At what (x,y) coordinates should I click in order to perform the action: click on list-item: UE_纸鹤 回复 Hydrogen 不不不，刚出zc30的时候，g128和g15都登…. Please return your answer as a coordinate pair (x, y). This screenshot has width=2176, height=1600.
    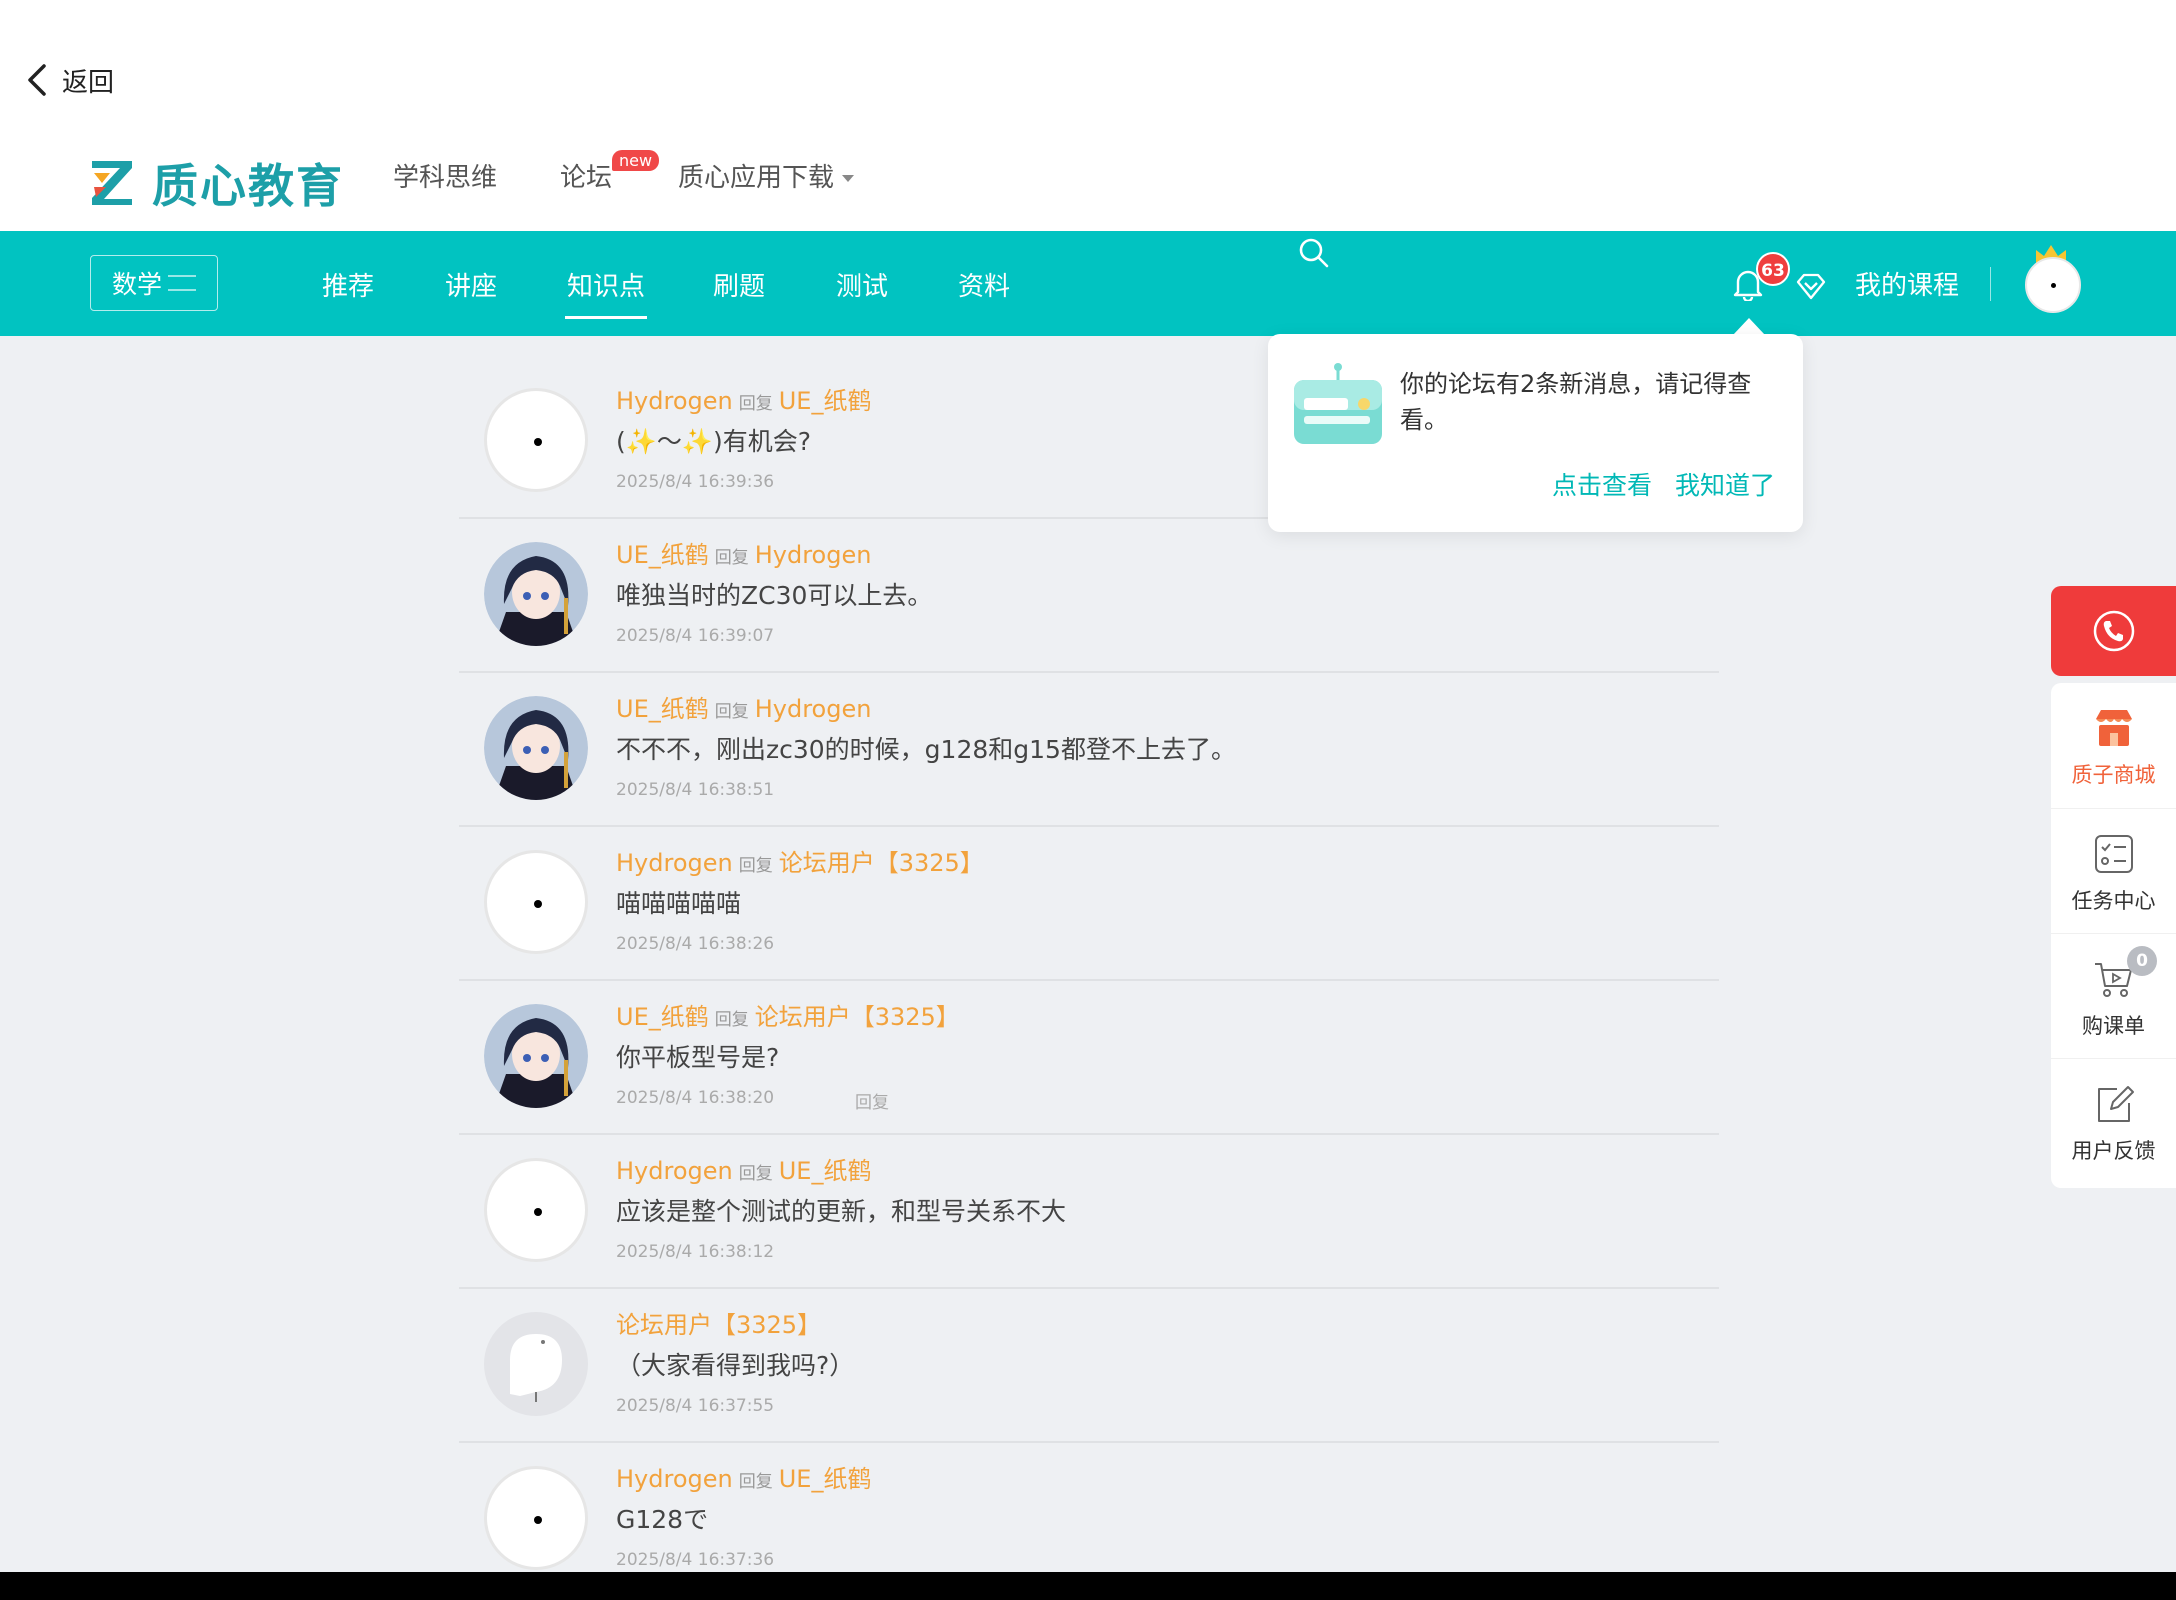
    Looking at the image, I should click on (1089, 750).